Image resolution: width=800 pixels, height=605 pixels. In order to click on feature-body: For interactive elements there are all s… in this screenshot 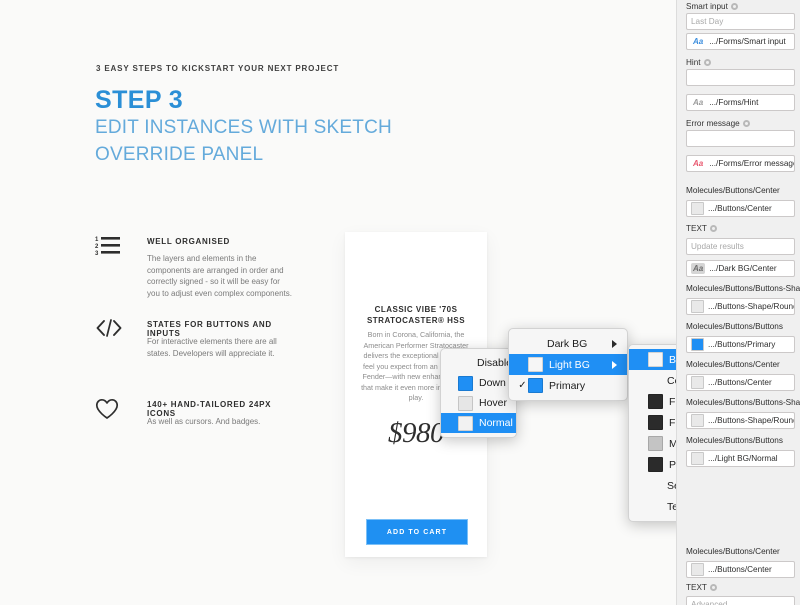, I will do `click(212, 347)`.